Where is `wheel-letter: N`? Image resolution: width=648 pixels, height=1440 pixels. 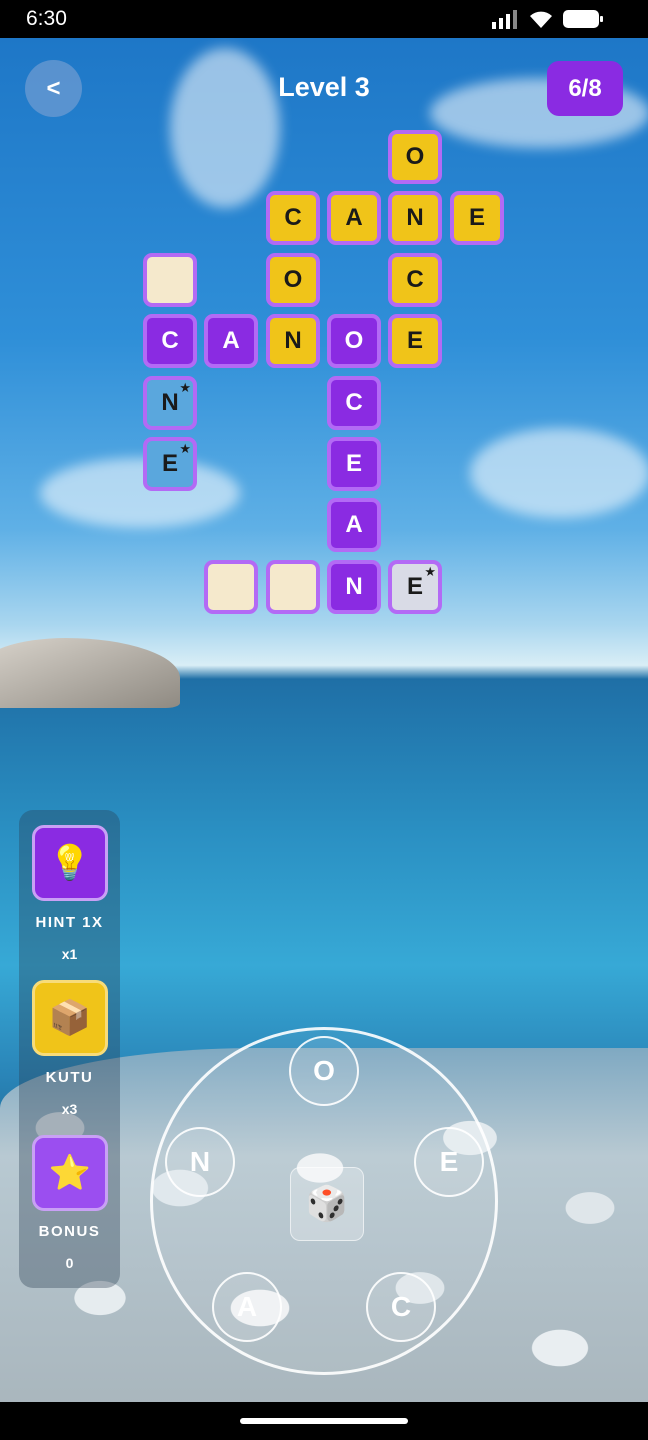
wheel-letter: N is located at coordinates (200, 1162).